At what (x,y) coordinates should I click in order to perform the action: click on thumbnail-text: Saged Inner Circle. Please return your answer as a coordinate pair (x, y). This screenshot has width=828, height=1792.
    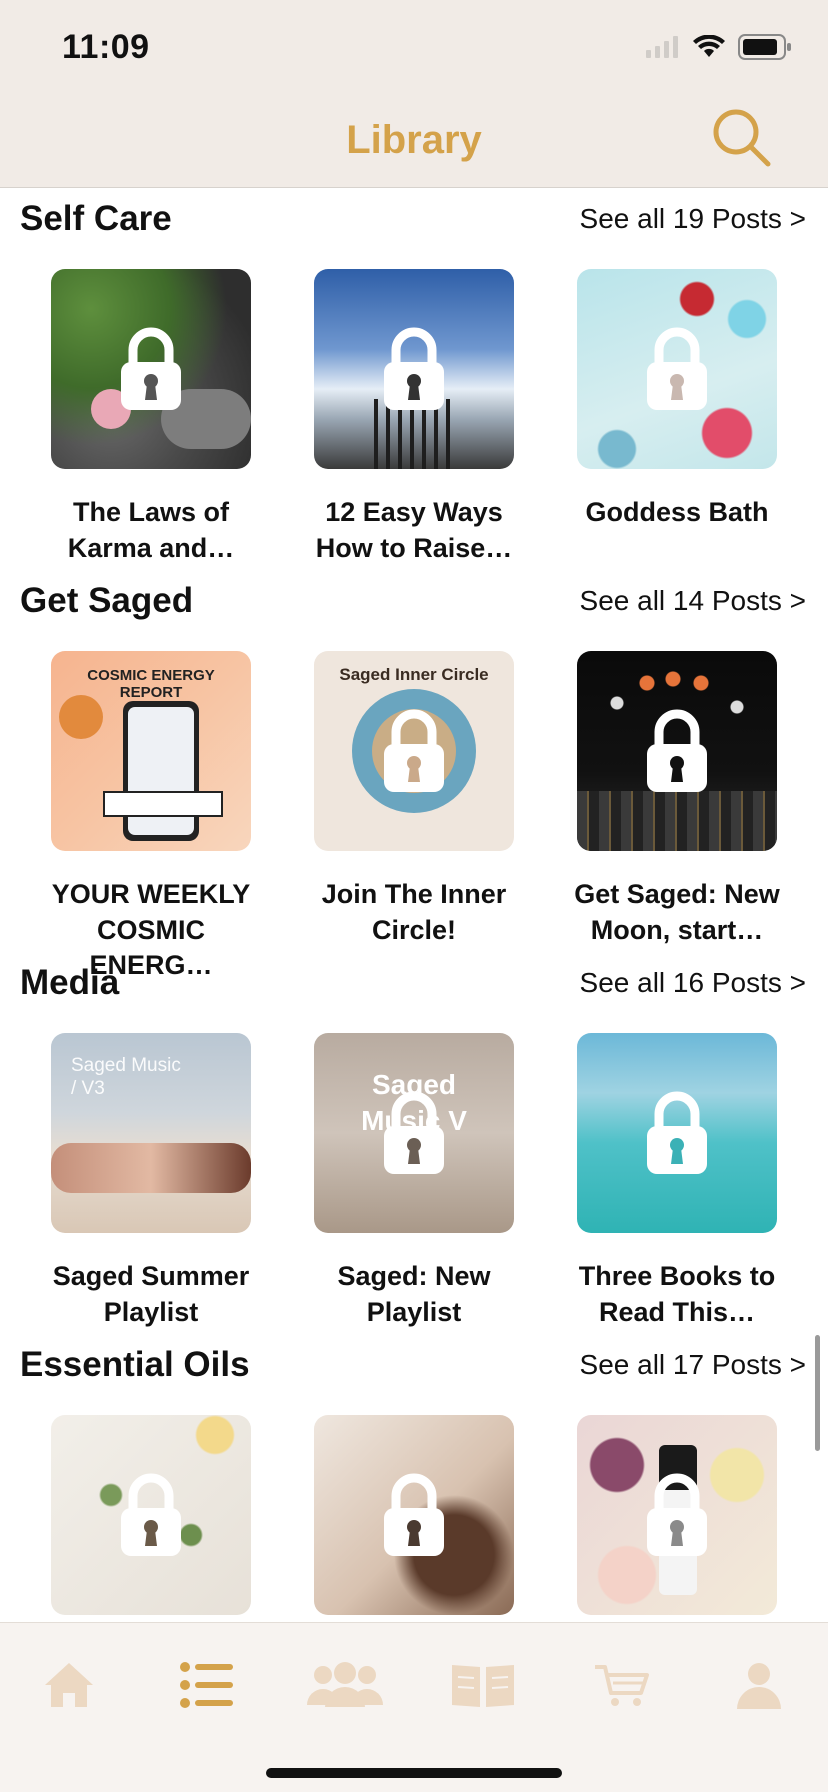
    Looking at the image, I should click on (414, 674).